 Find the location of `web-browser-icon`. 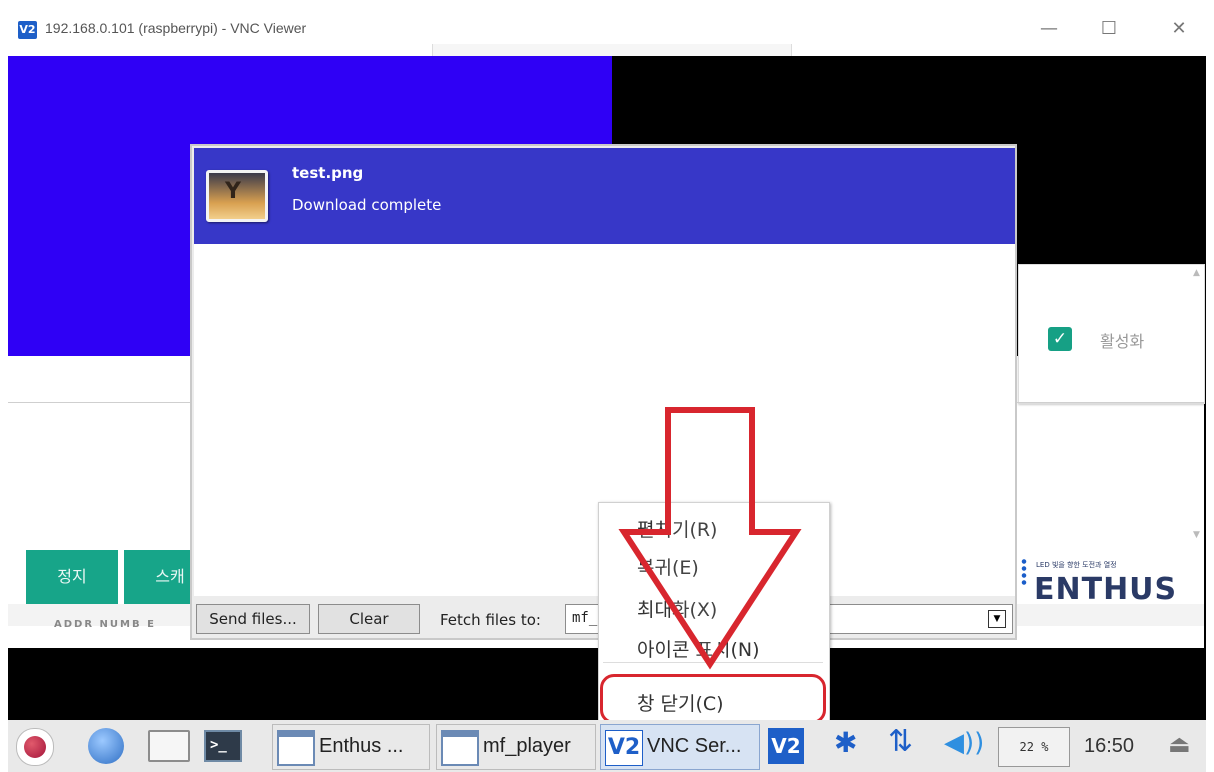

web-browser-icon is located at coordinates (106, 746).